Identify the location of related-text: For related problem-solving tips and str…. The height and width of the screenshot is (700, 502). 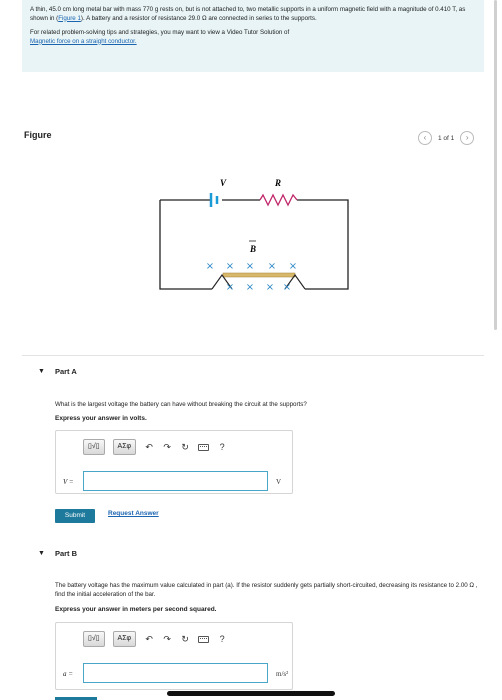
(253, 37).